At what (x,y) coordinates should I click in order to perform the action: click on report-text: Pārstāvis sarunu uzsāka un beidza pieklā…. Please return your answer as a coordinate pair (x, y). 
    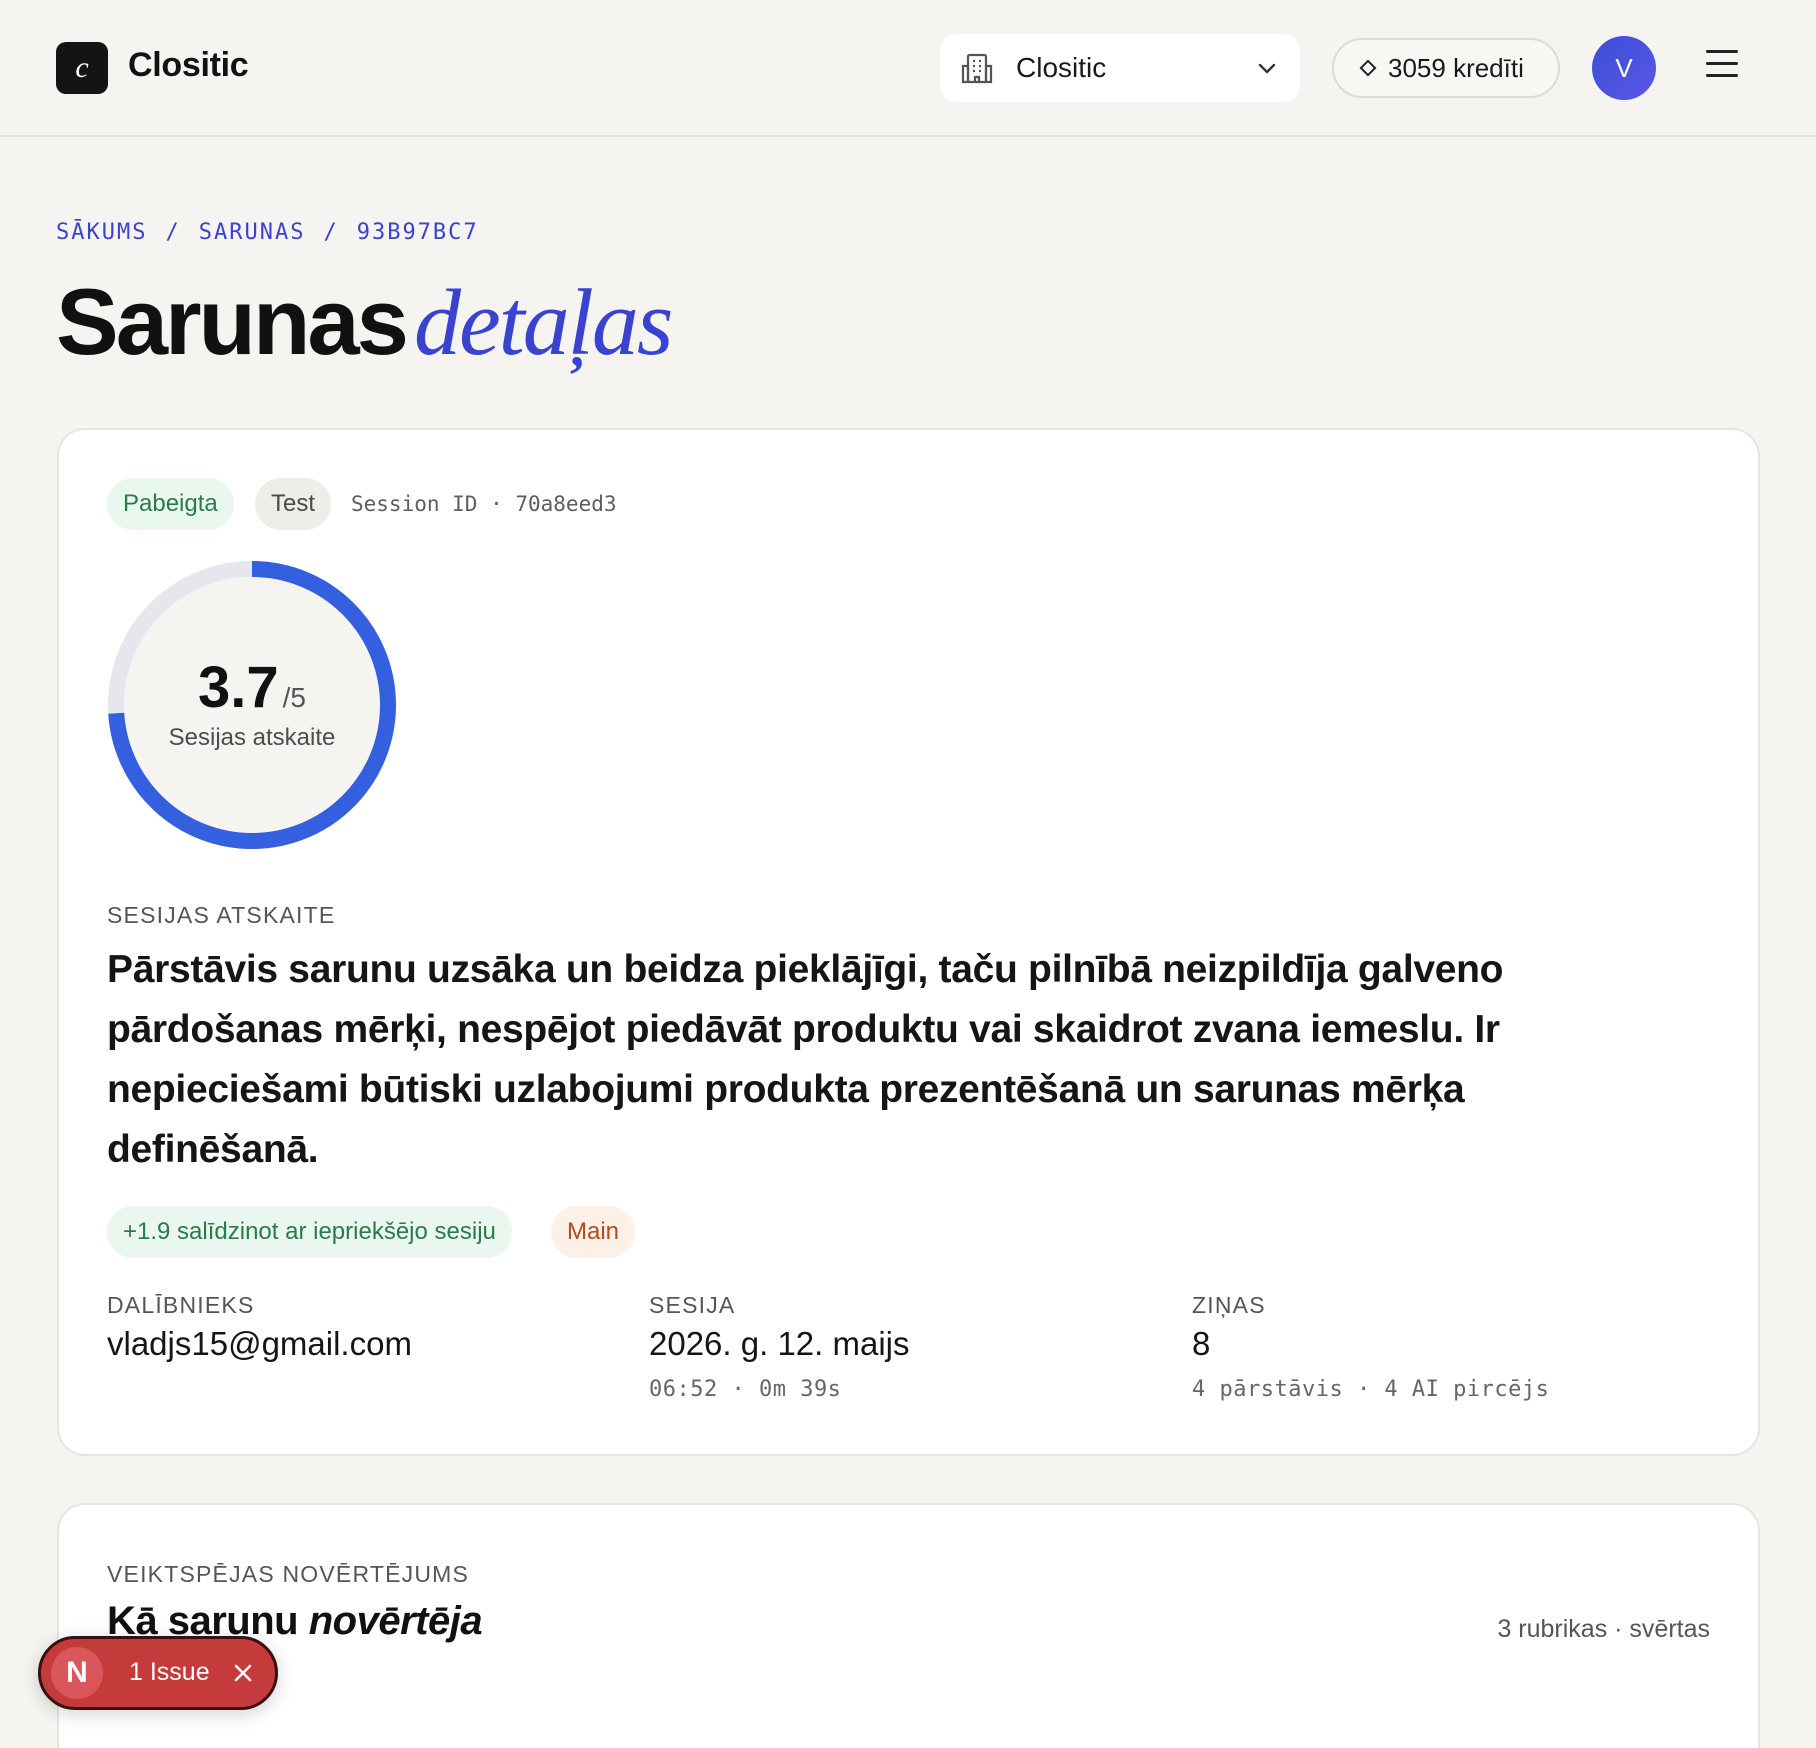
    Looking at the image, I should click on (805, 1059).